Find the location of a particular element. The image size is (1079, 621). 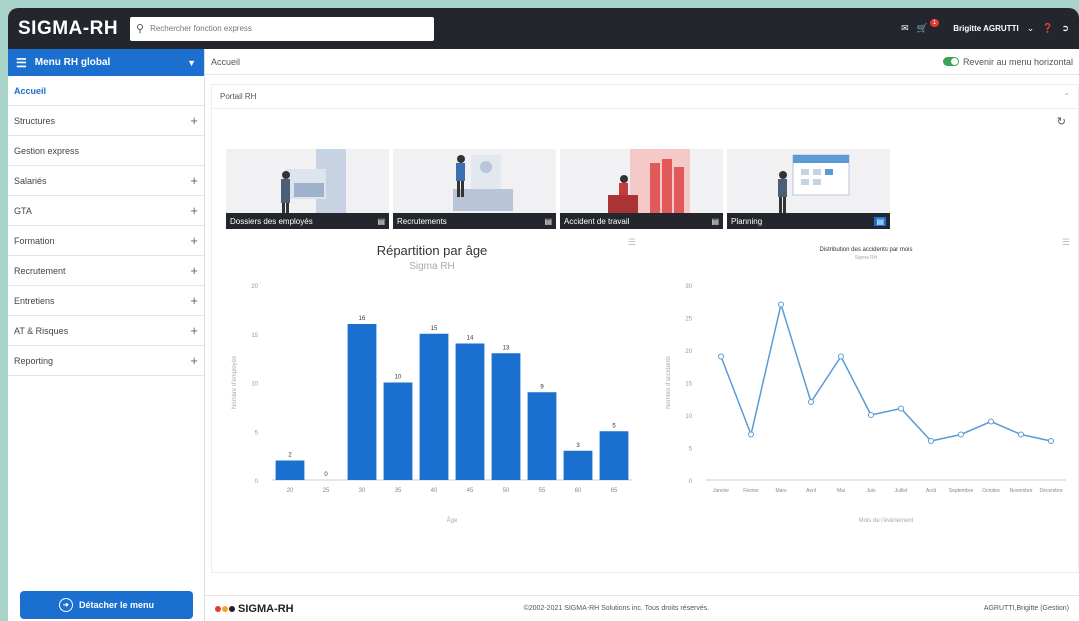

tile-planning: Planning ▤ is located at coordinates (808, 189).